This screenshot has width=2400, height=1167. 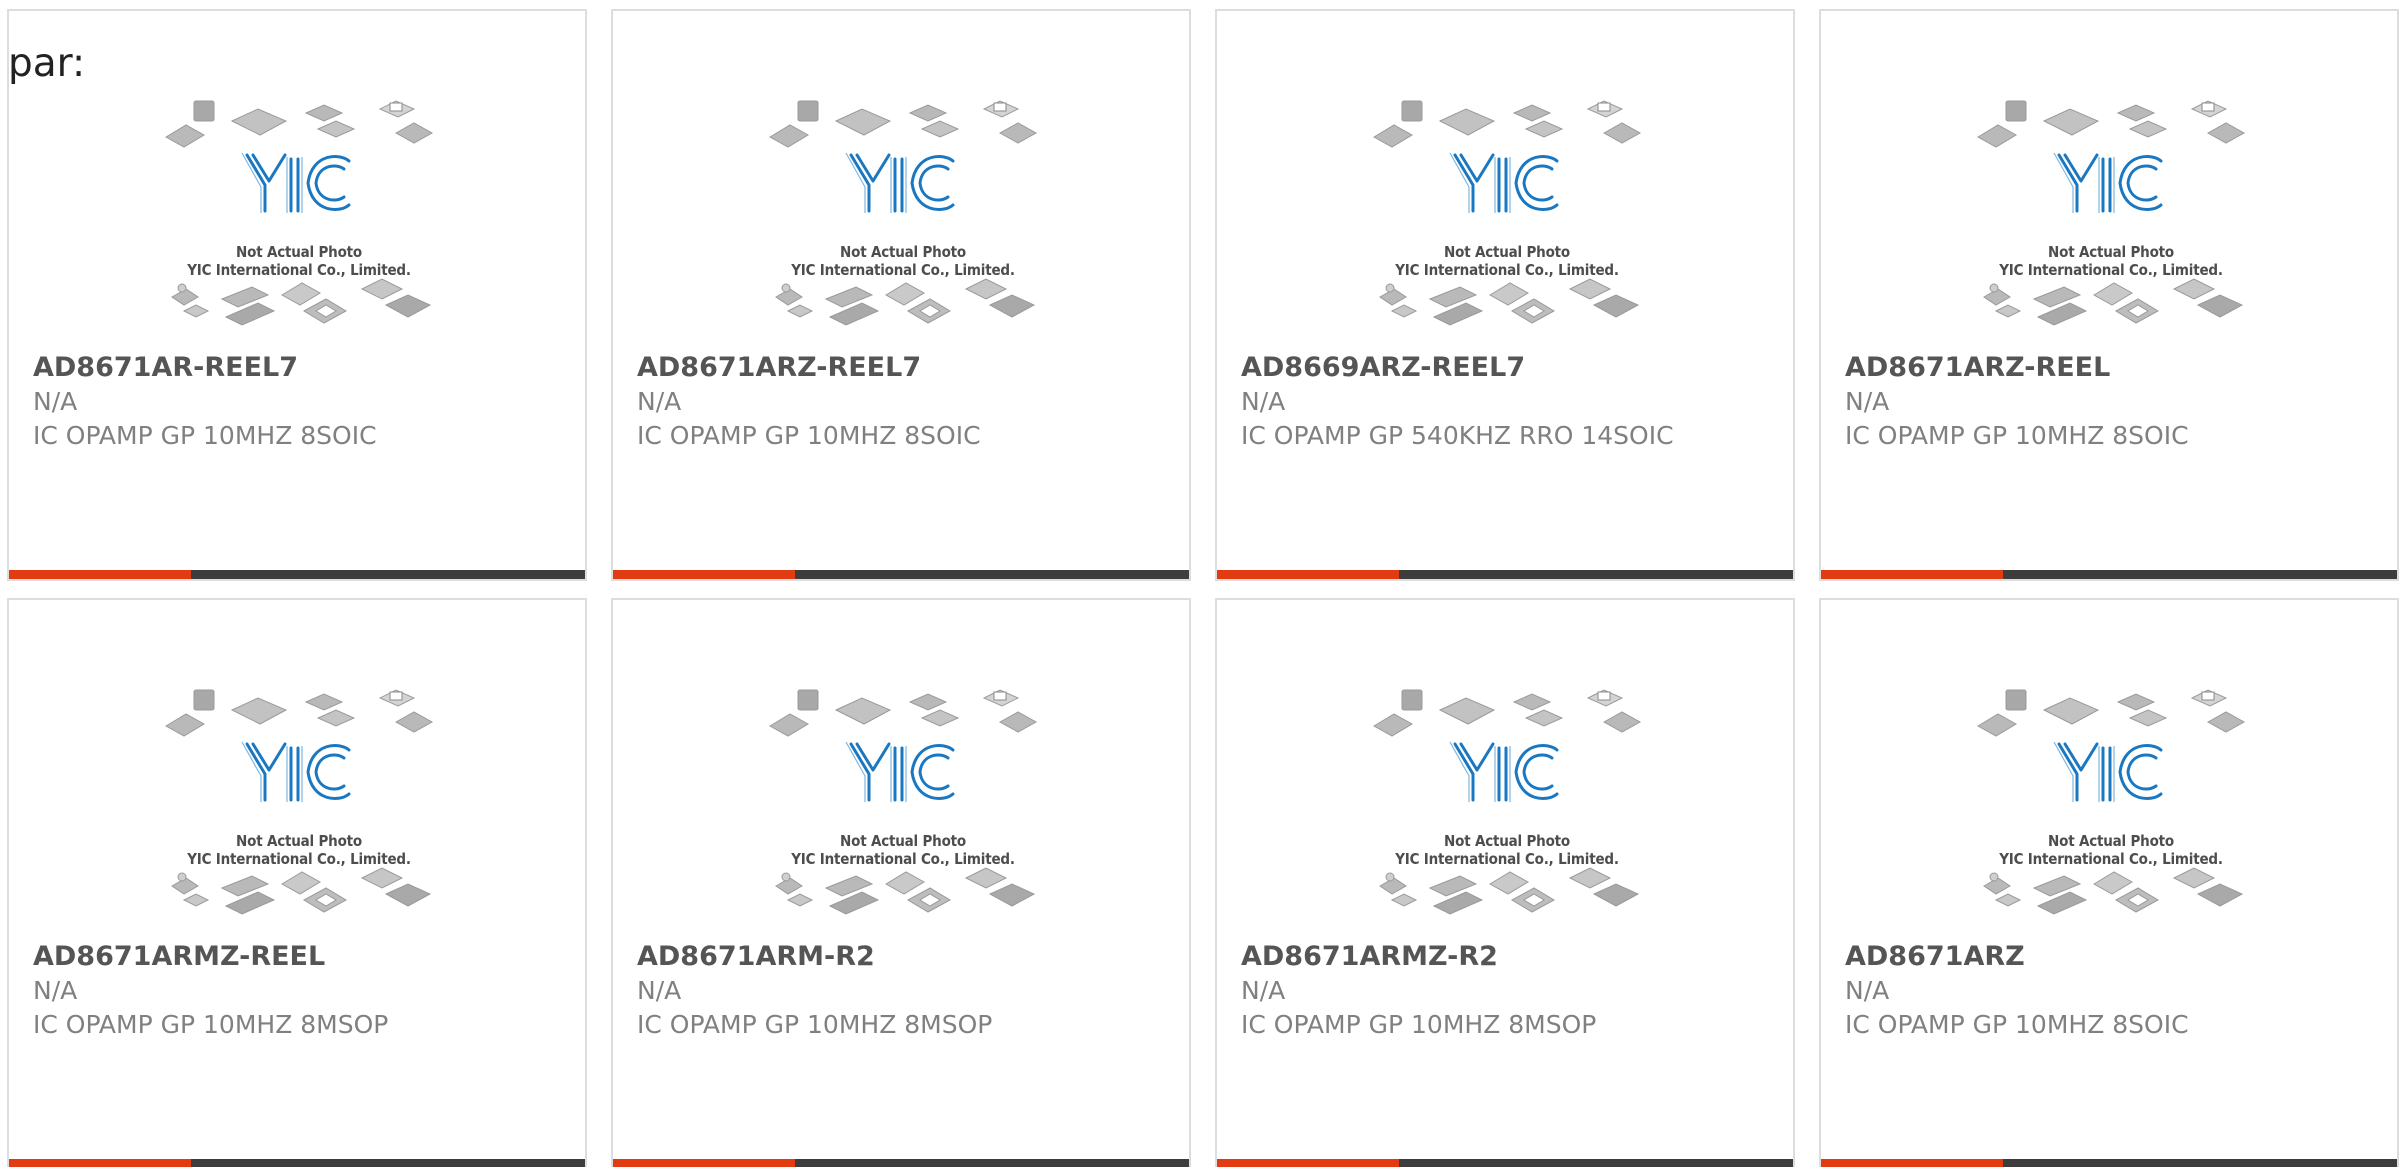 I want to click on part-number-link: AD8671ARMZ-REEL, so click(x=298, y=957).